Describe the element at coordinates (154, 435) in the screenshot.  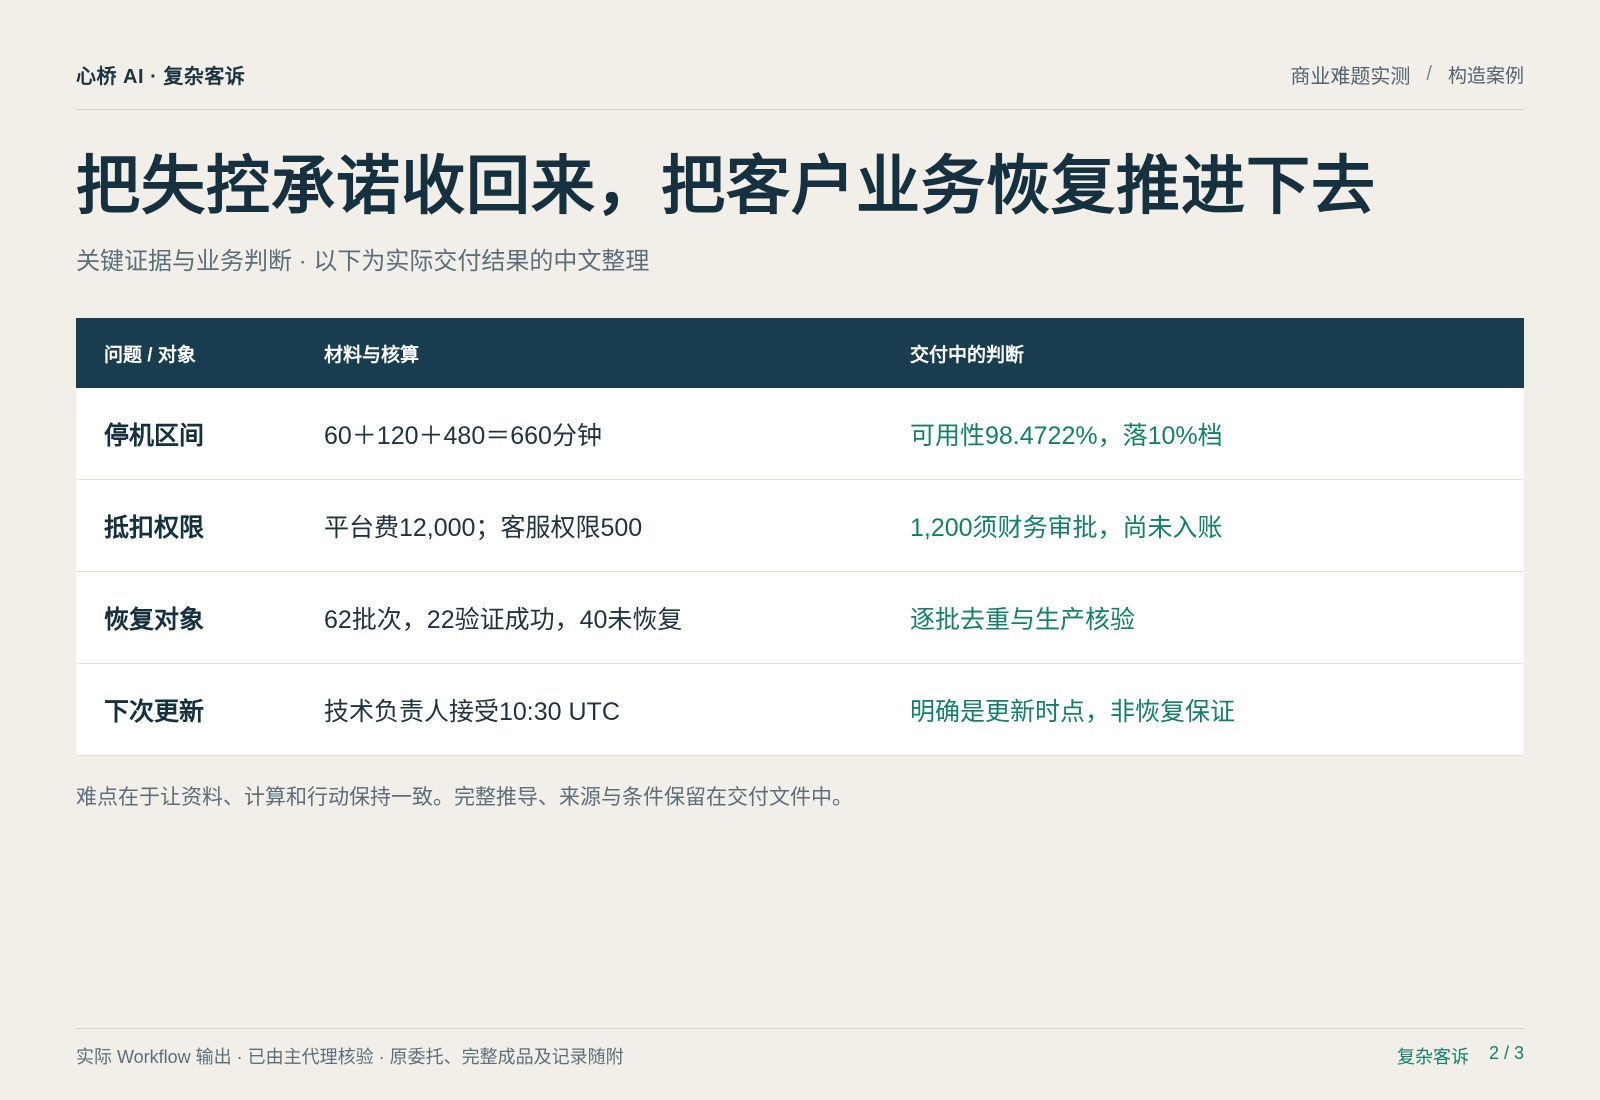
I see `row-issue: 停机区间` at that location.